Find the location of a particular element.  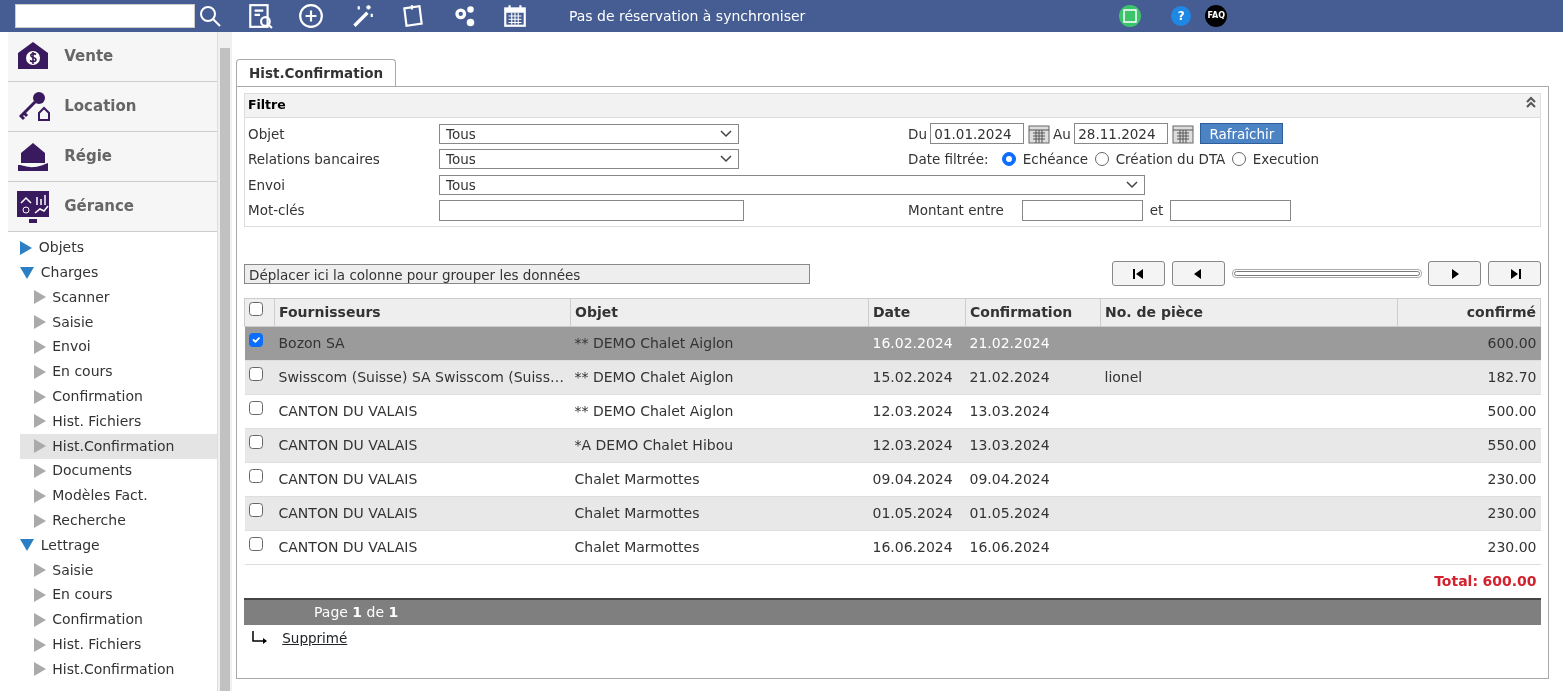

table-cell: 600.00 is located at coordinates (1469, 343).